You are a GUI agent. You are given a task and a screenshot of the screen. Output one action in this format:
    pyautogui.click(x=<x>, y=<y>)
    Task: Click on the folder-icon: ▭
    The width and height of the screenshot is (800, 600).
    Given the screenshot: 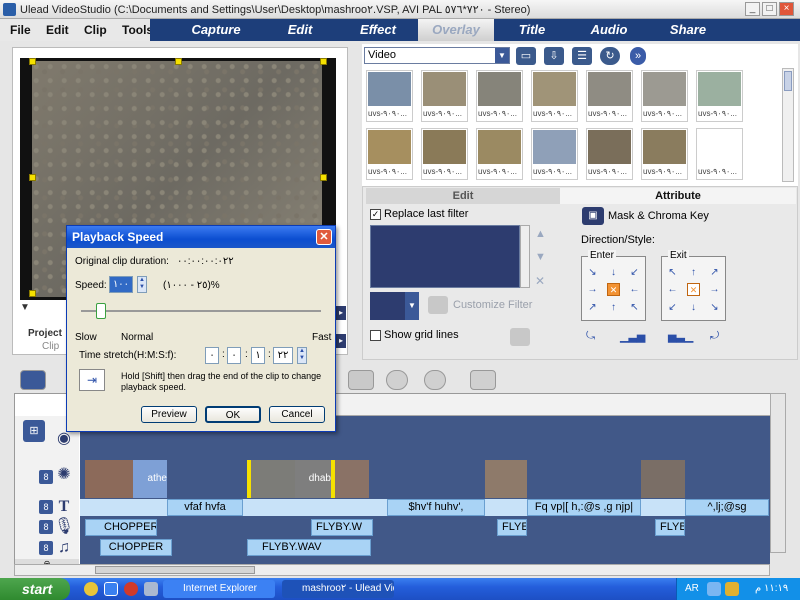 What is the action you would take?
    pyautogui.click(x=526, y=56)
    